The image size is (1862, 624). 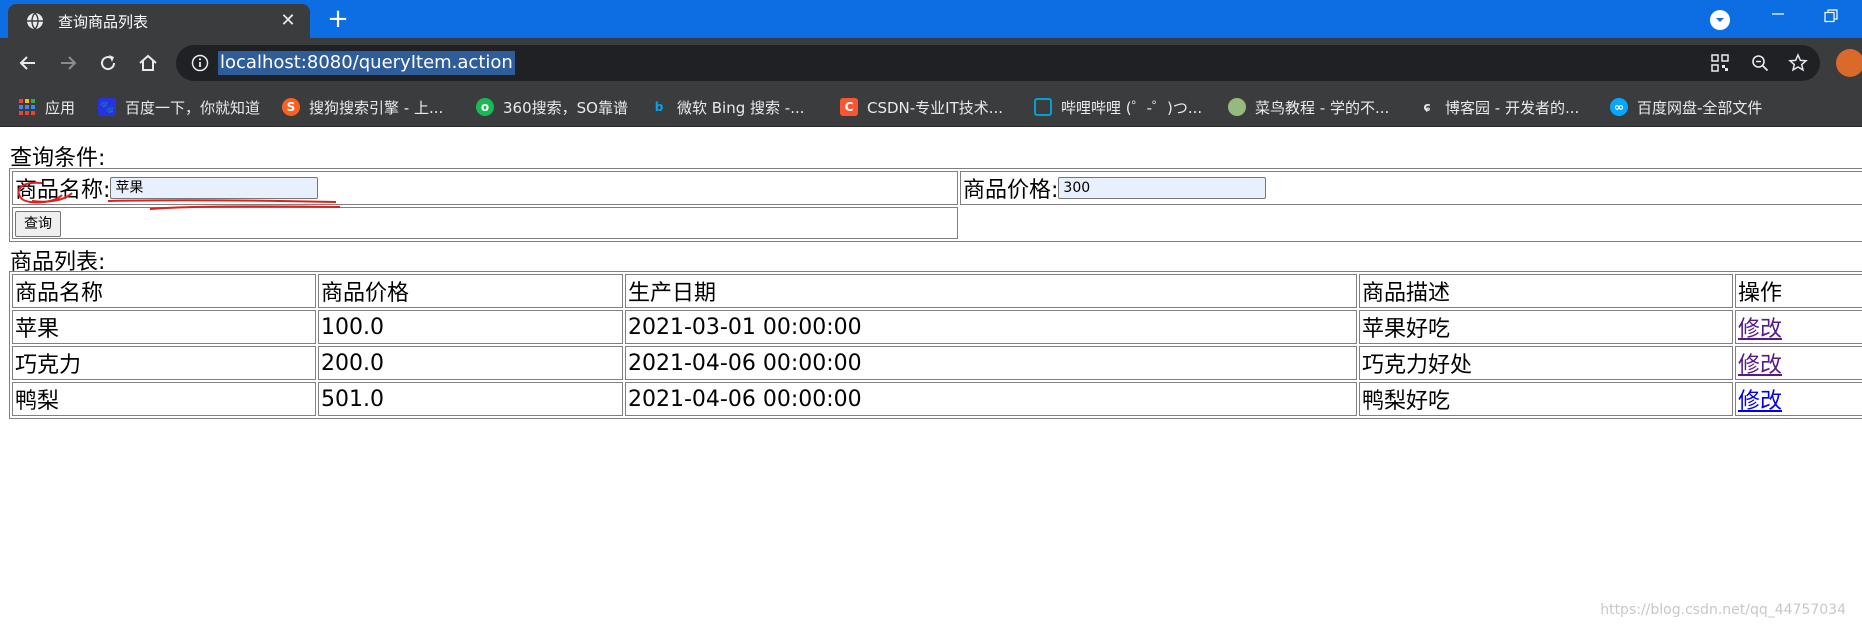 What do you see at coordinates (998, 63) in the screenshot?
I see `address-bar: localhost:8080/queryItem.action` at bounding box center [998, 63].